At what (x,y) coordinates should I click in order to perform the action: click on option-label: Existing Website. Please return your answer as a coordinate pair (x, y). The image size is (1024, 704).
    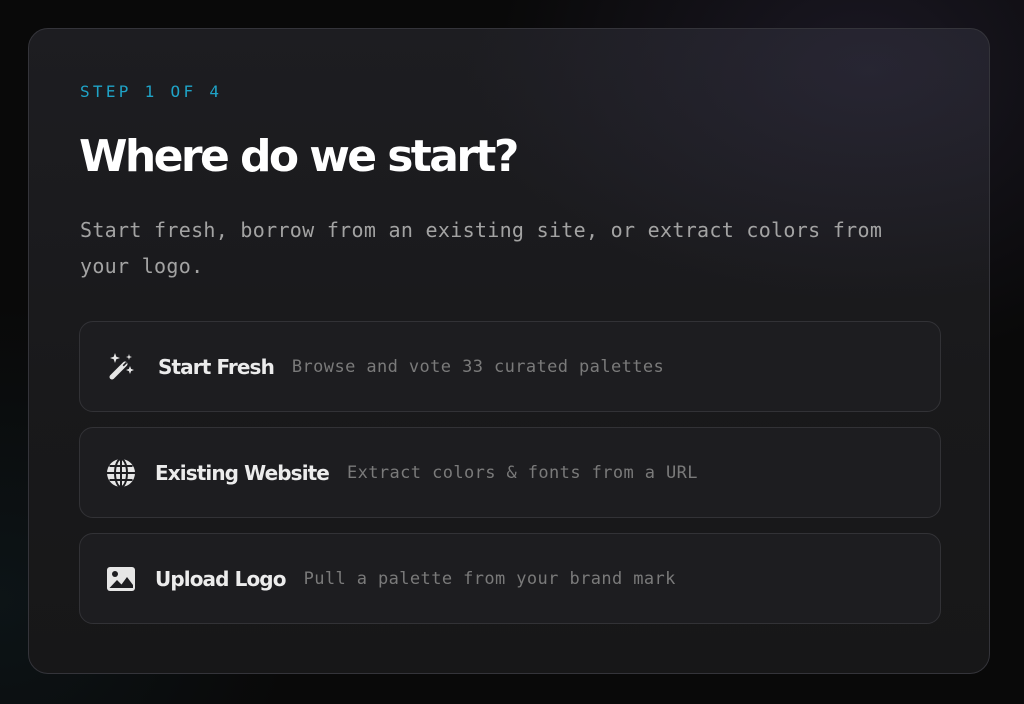
    Looking at the image, I should click on (242, 472).